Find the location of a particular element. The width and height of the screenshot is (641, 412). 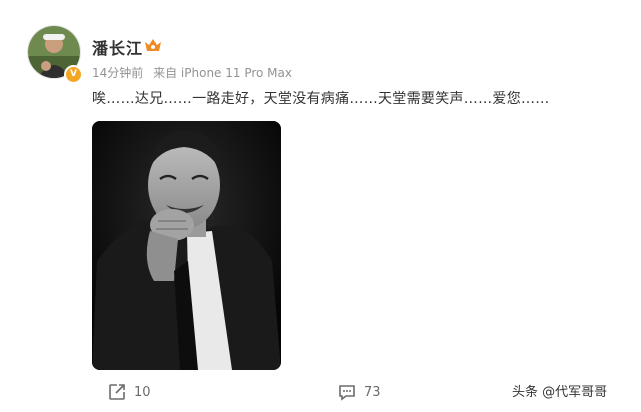

watermark: 头条 @代军哥哥 is located at coordinates (560, 392).